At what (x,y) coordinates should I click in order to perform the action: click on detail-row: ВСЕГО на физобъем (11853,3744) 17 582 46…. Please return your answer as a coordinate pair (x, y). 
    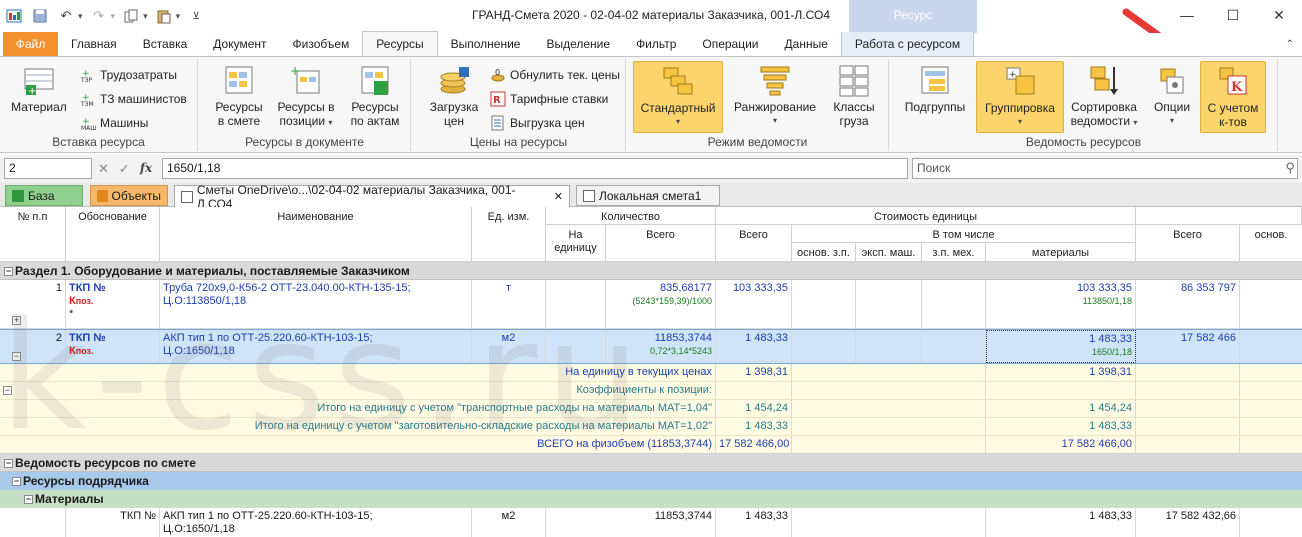
    Looking at the image, I should click on (651, 445).